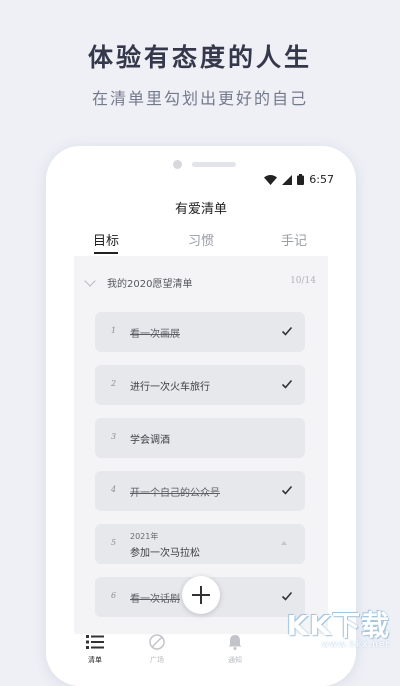 This screenshot has width=400, height=686. What do you see at coordinates (199, 98) in the screenshot?
I see `promo-subtitle: 在清单里勾划出更好的自己` at bounding box center [199, 98].